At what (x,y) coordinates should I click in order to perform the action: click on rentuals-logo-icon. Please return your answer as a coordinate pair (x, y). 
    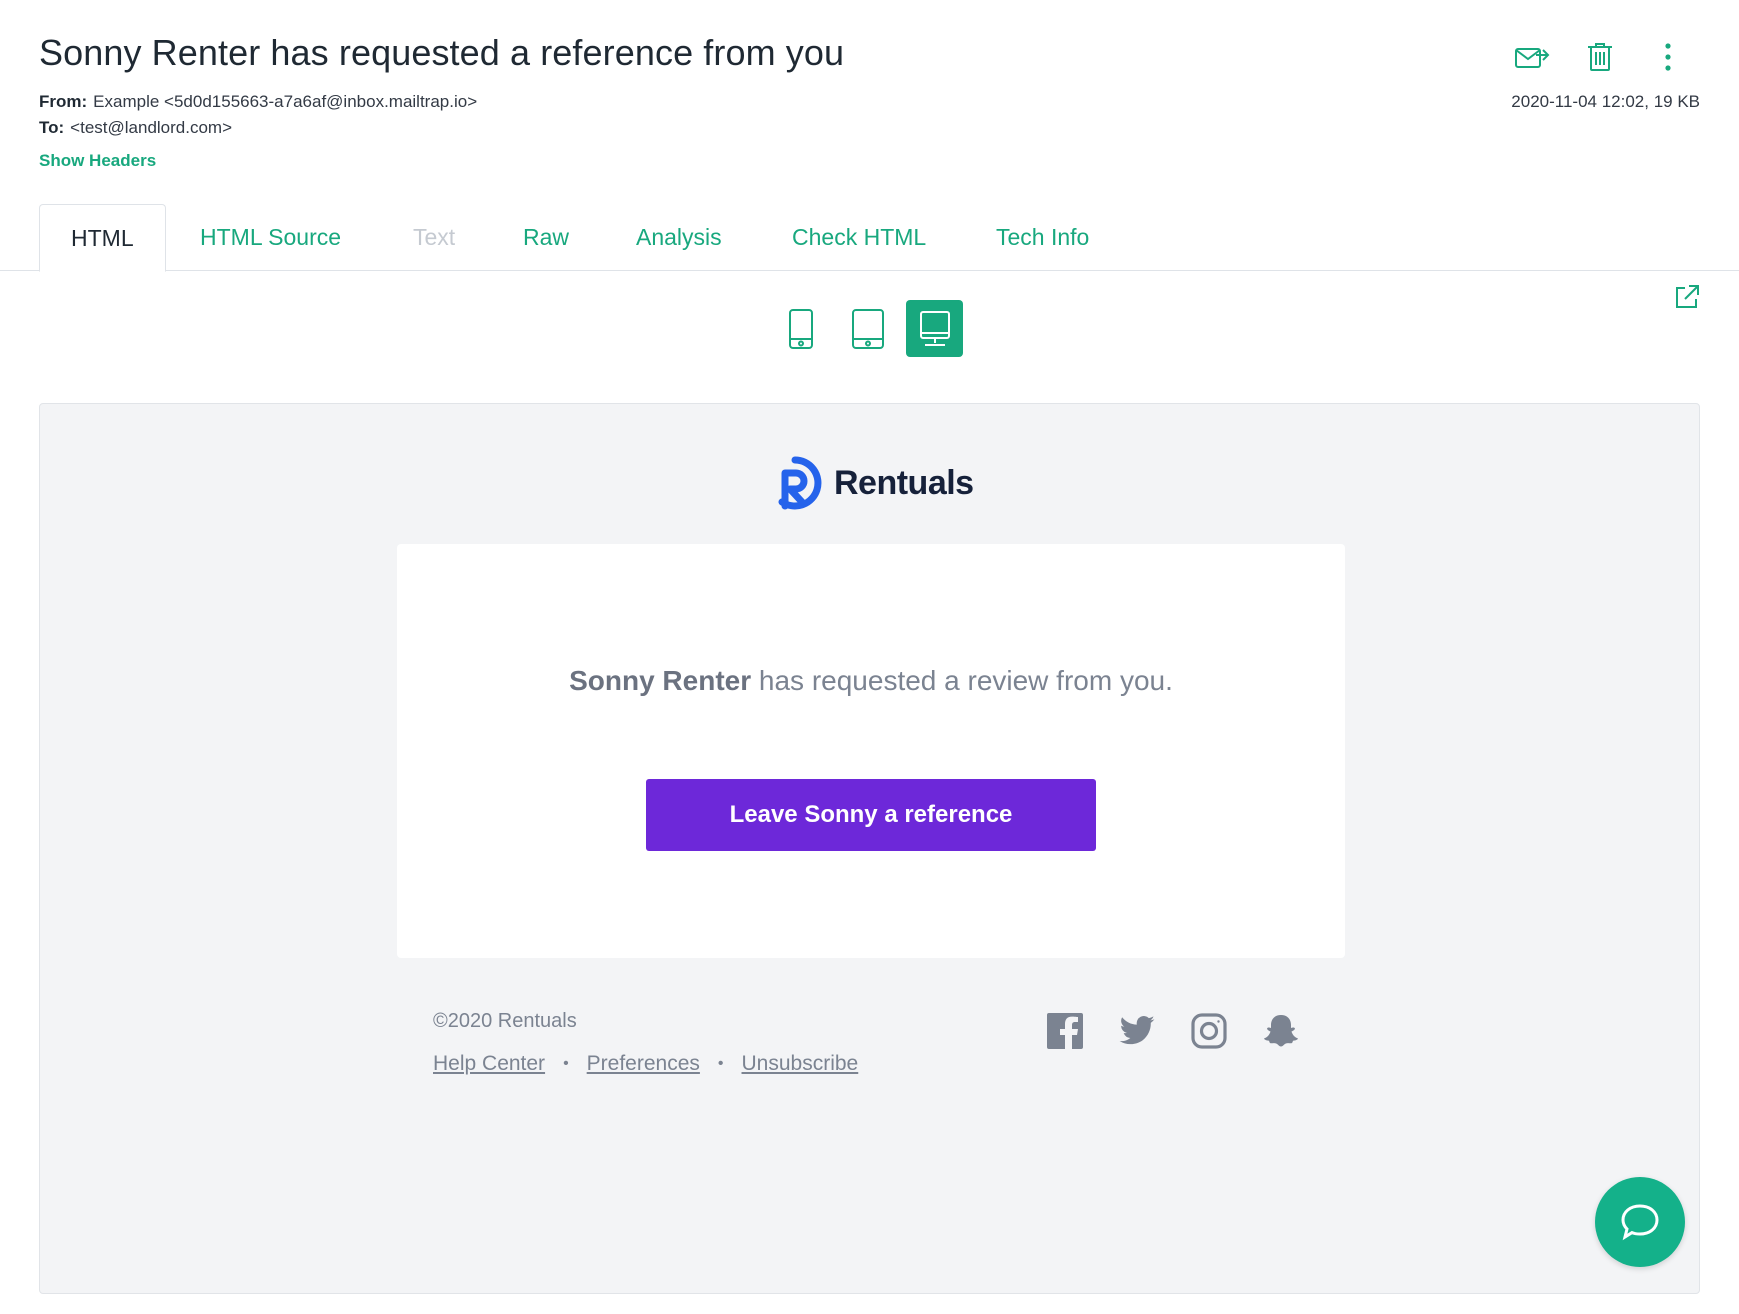
    Looking at the image, I should click on (800, 483).